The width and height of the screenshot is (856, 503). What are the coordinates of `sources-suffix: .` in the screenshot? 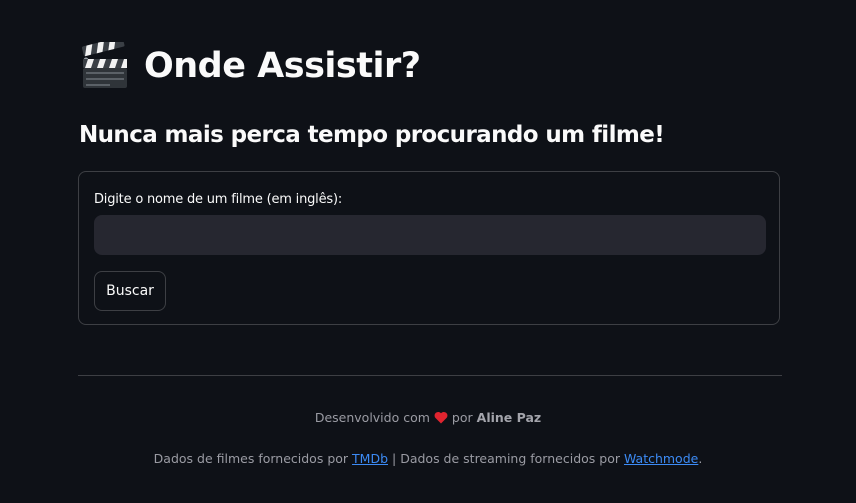 It's located at (700, 458).